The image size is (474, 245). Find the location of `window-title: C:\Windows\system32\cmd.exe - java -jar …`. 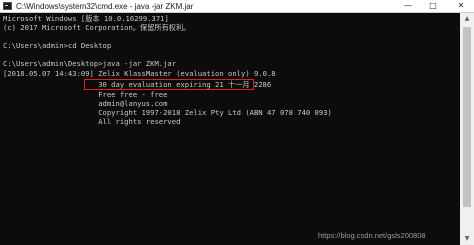

window-title: C:\Windows\system32\cmd.exe - java -jar … is located at coordinates (105, 6).